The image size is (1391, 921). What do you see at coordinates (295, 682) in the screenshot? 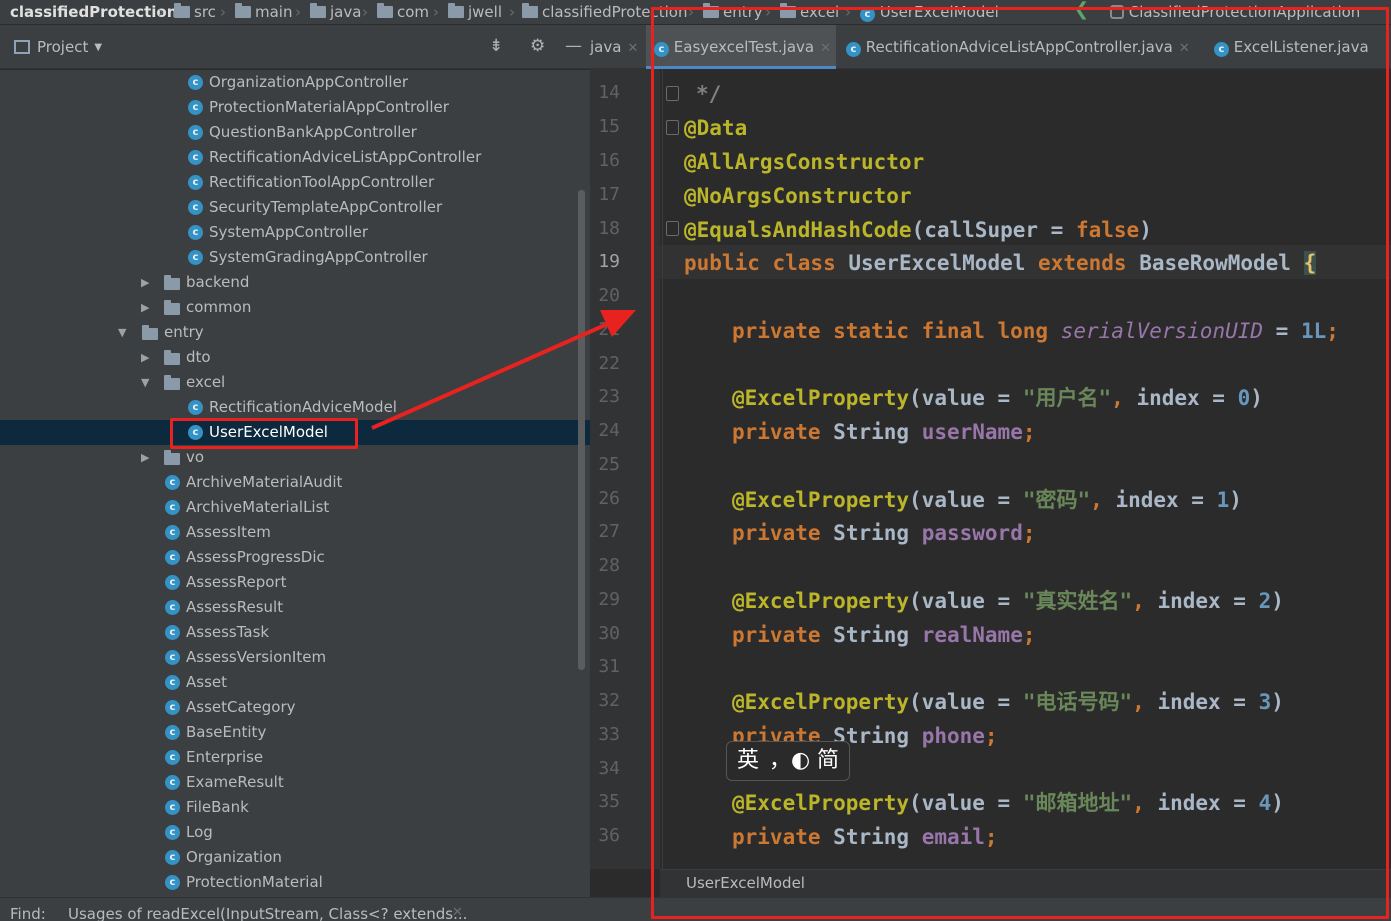
I see `tree-item: c Asset` at bounding box center [295, 682].